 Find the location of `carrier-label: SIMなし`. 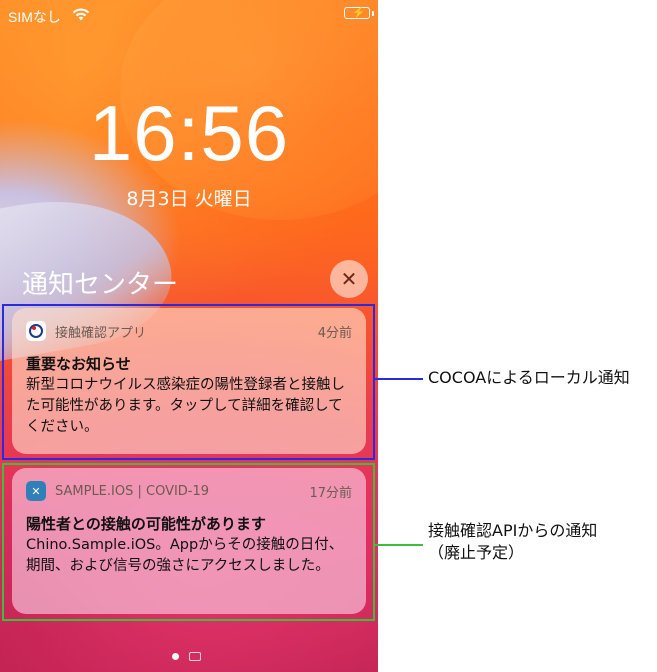

carrier-label: SIMなし is located at coordinates (34, 17).